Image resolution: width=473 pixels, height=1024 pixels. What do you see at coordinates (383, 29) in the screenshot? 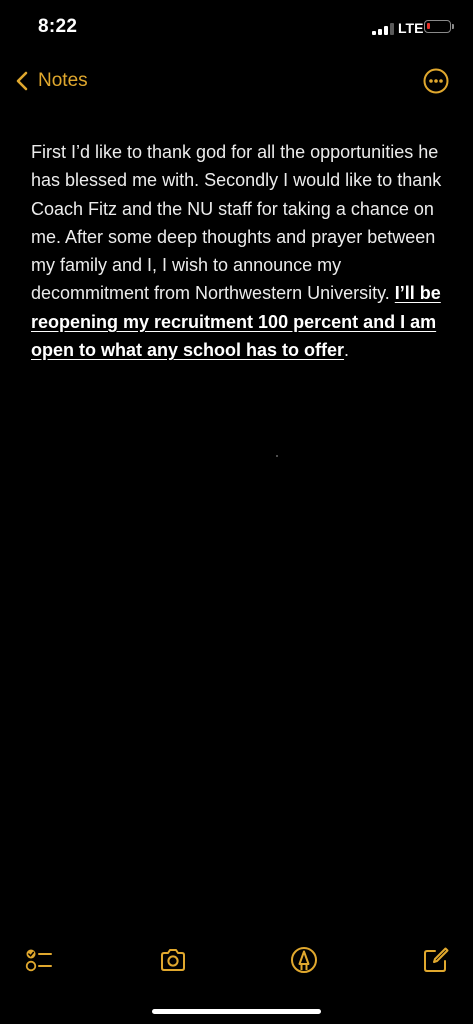
I see `cellular-signal-icon` at bounding box center [383, 29].